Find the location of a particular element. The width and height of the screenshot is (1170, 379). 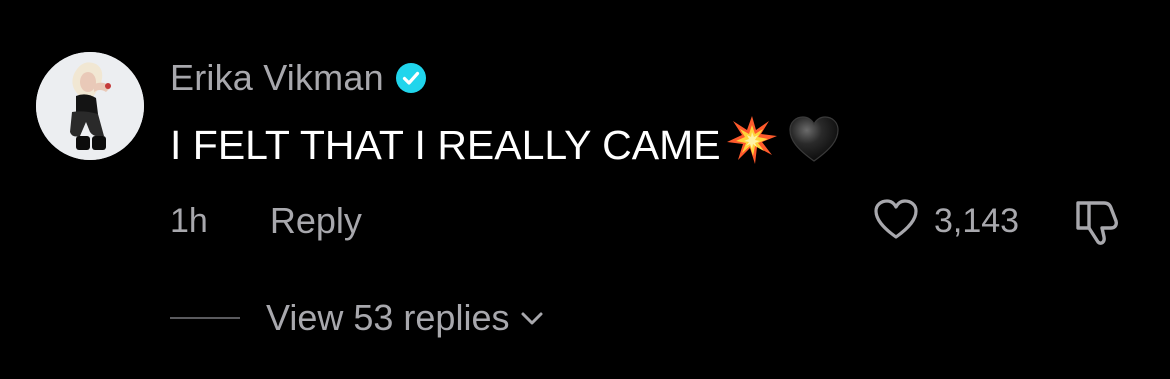

verified-badge-icon is located at coordinates (410, 78).